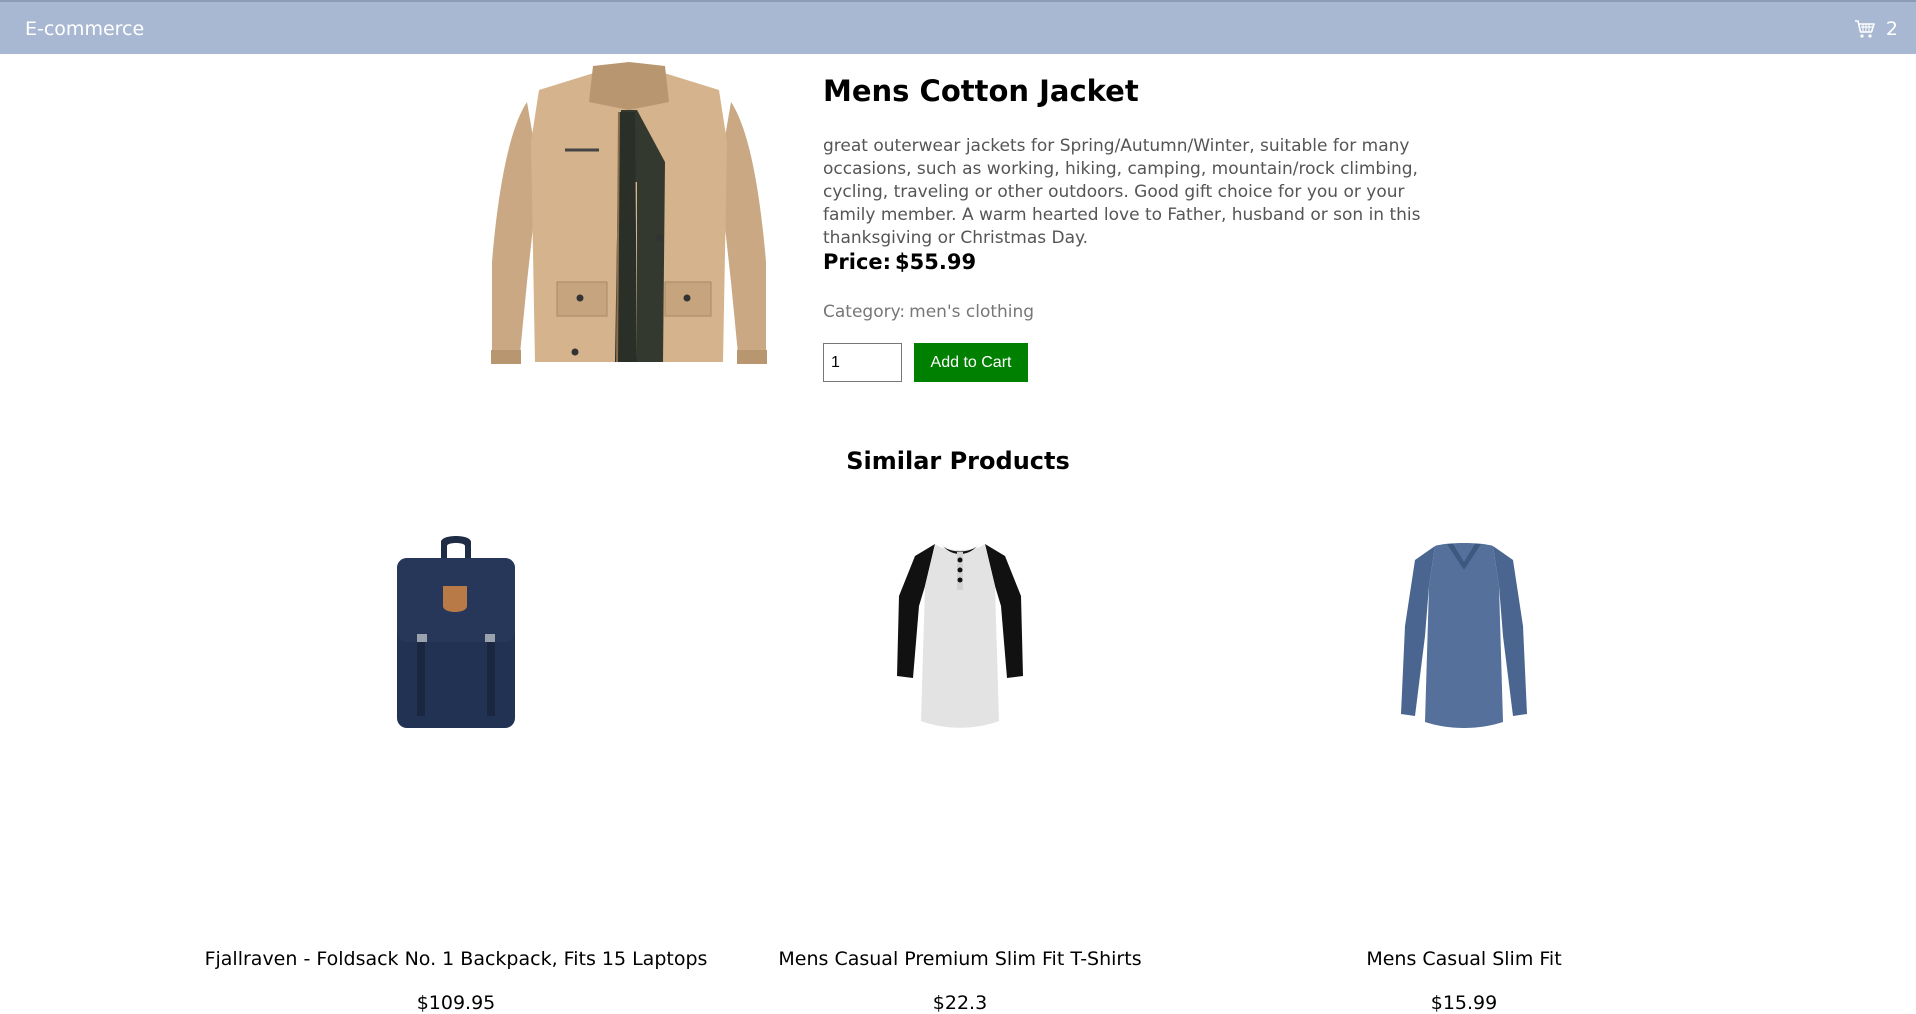 Image resolution: width=1916 pixels, height=1014 pixels. Describe the element at coordinates (1464, 1003) in the screenshot. I see `similar-product-price: $15.99` at that location.